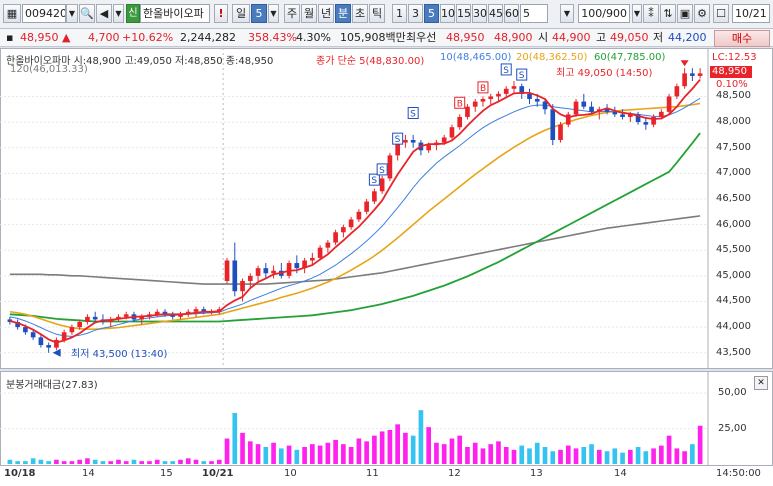 Image resolution: width=773 pixels, height=486 pixels. I want to click on calendar-checkbox-icon: ☐, so click(721, 13).